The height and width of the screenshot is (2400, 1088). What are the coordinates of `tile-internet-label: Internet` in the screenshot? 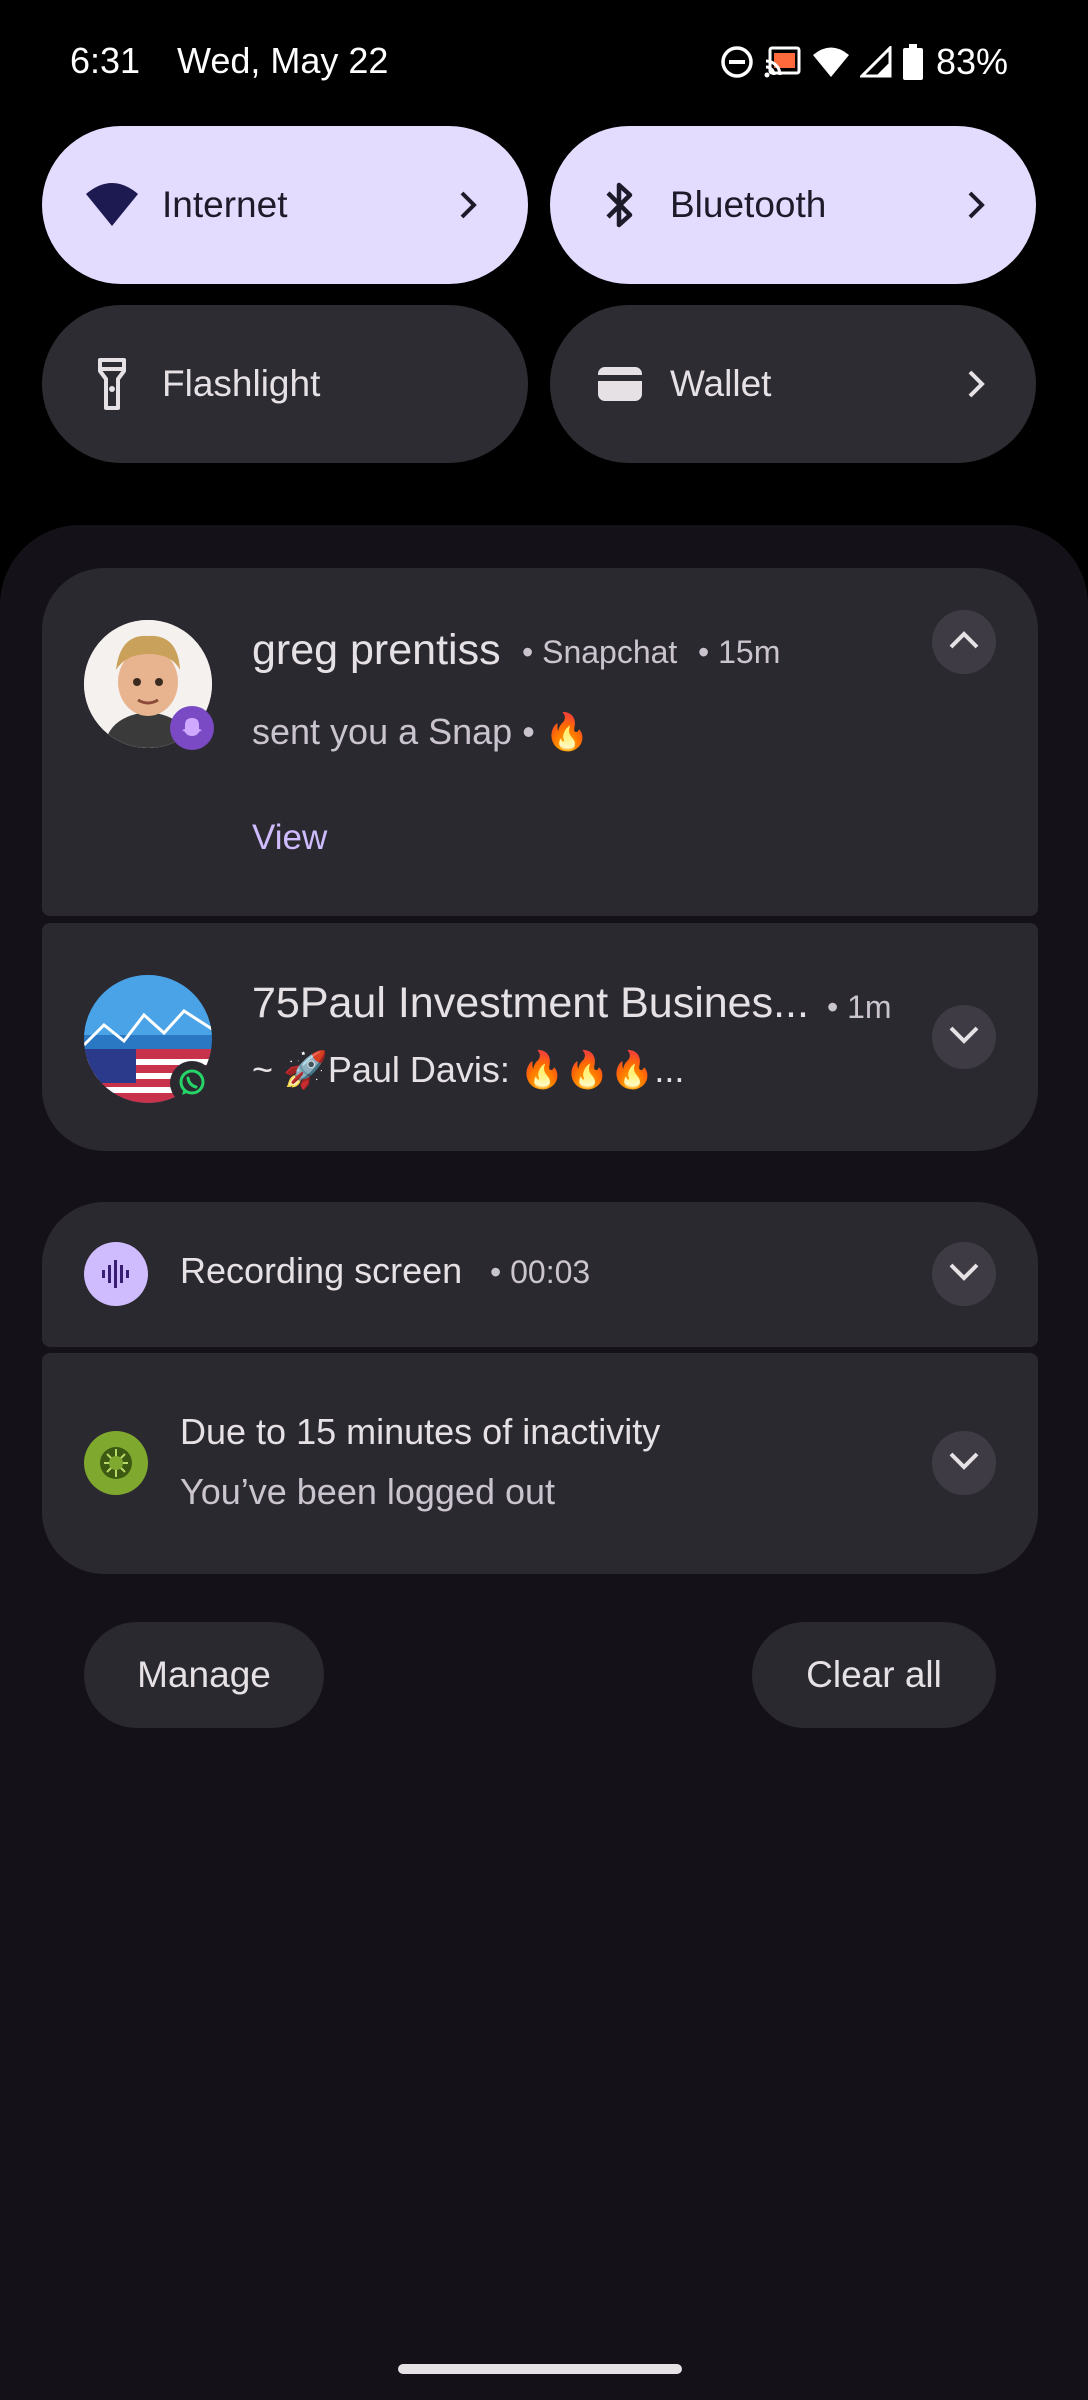 It's located at (225, 204).